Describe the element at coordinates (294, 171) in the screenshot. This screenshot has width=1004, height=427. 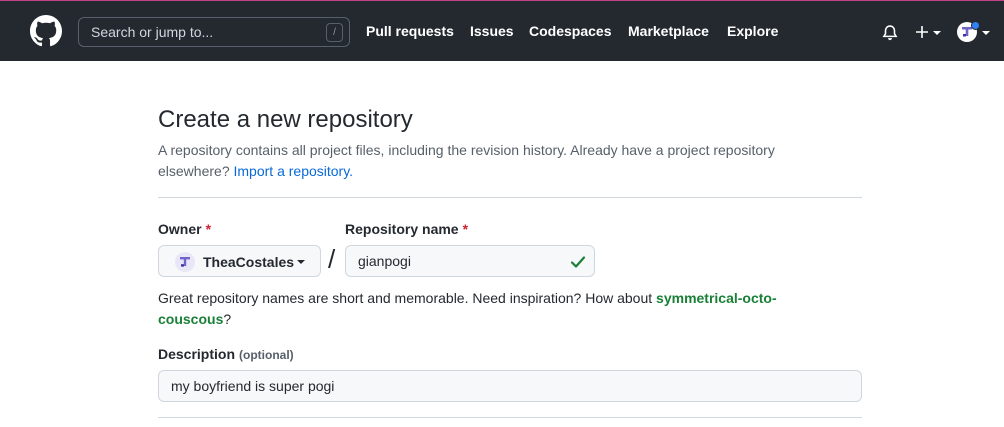
I see `import-repository-link: Import a repository.` at that location.